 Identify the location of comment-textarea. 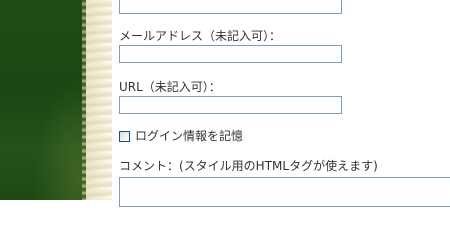
(284, 192).